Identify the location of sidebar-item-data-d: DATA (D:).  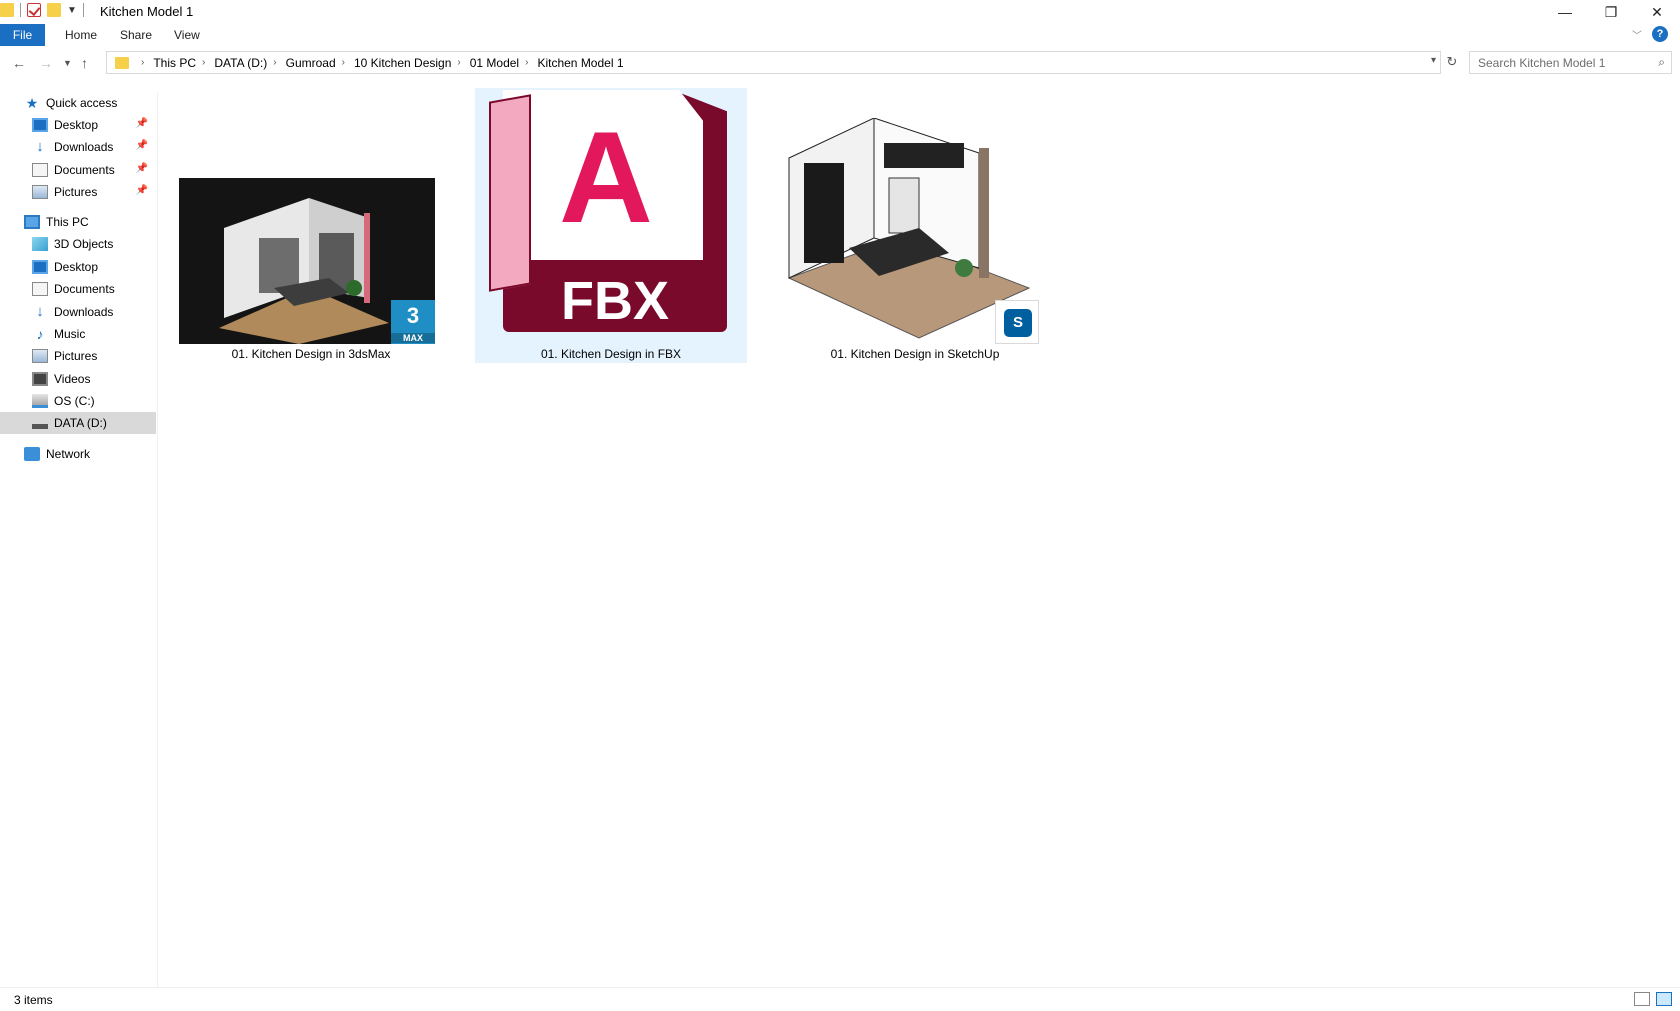
(78, 423).